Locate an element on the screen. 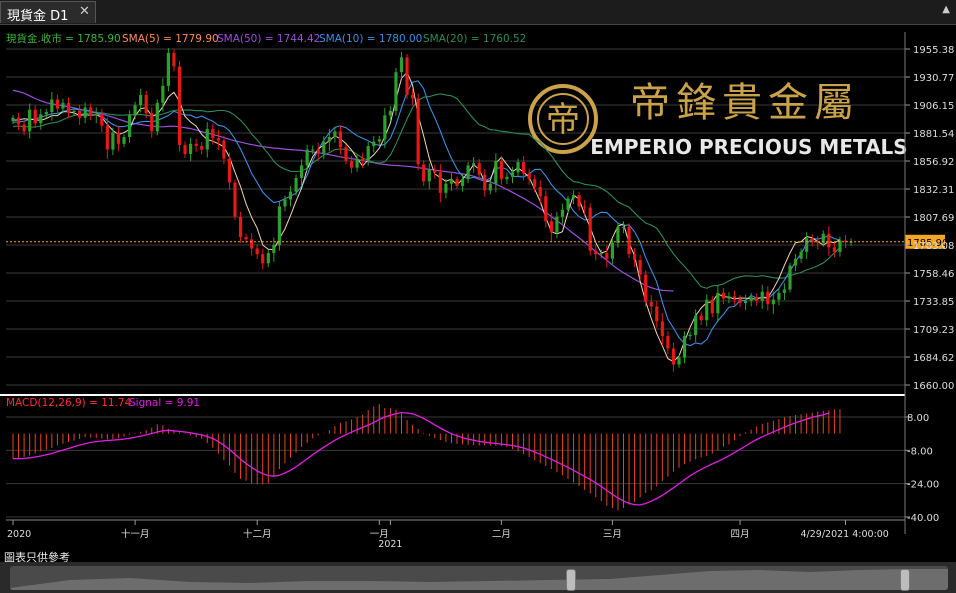  price-tick-label: 1709.23 is located at coordinates (933, 330).